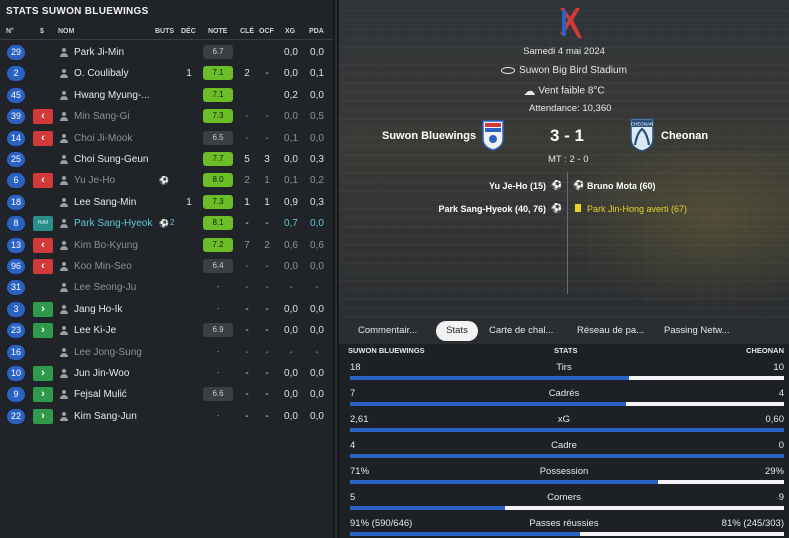  I want to click on player-name: Choi Ji-Mook, so click(103, 138).